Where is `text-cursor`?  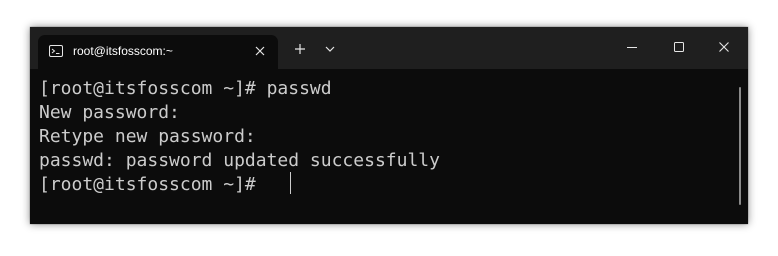
text-cursor is located at coordinates (290, 183).